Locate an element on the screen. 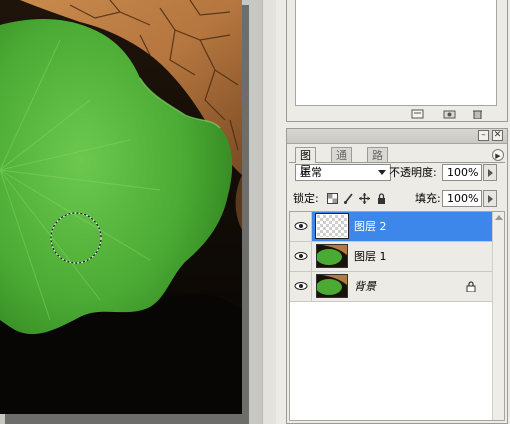 The width and height of the screenshot is (510, 424). history-footer is located at coordinates (397, 113).